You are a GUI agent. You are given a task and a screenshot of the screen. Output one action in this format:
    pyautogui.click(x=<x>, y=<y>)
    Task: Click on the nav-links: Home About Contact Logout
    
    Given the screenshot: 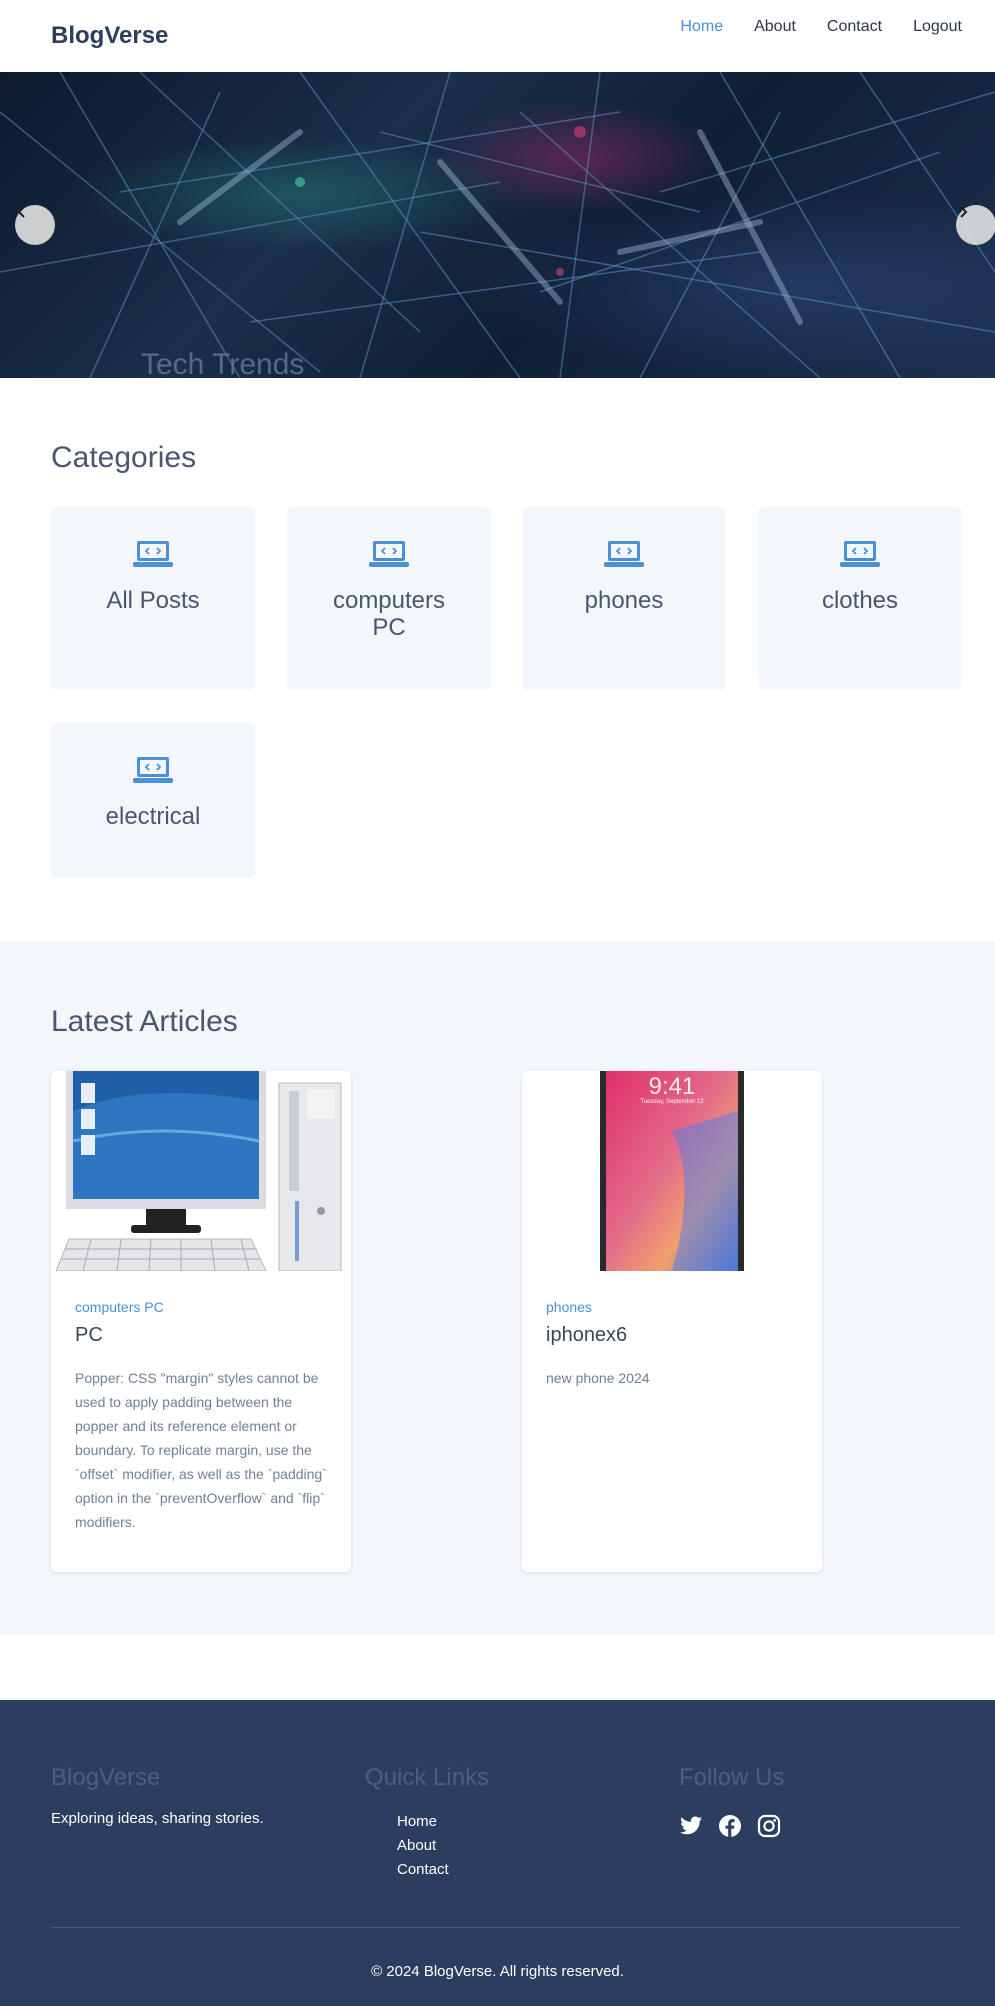 What is the action you would take?
    pyautogui.click(x=805, y=27)
    